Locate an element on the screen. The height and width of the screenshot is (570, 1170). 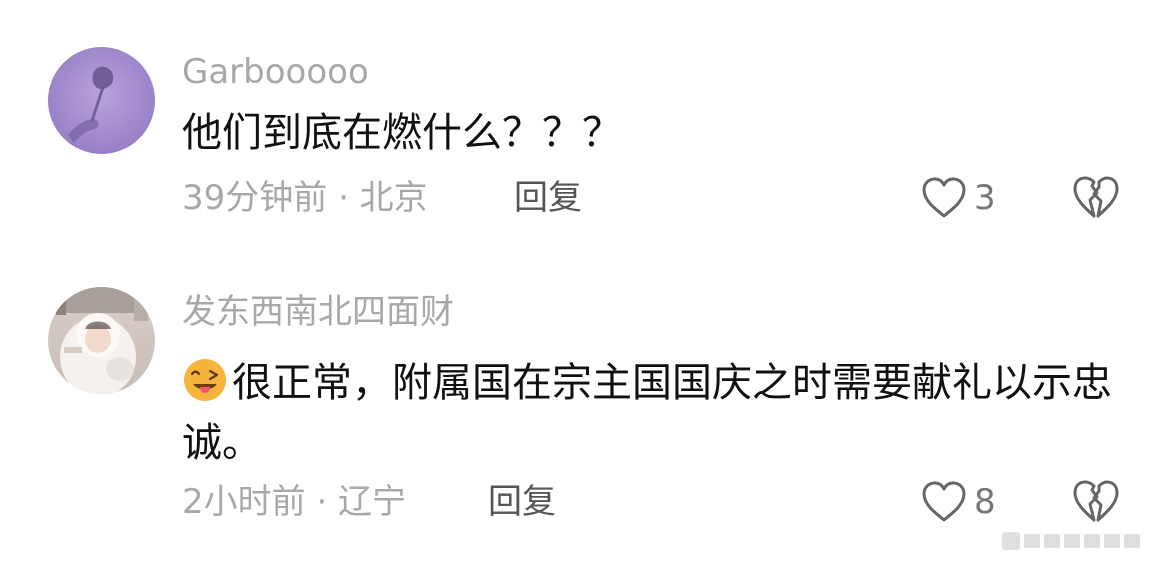
watermark is located at coordinates (1079, 541).